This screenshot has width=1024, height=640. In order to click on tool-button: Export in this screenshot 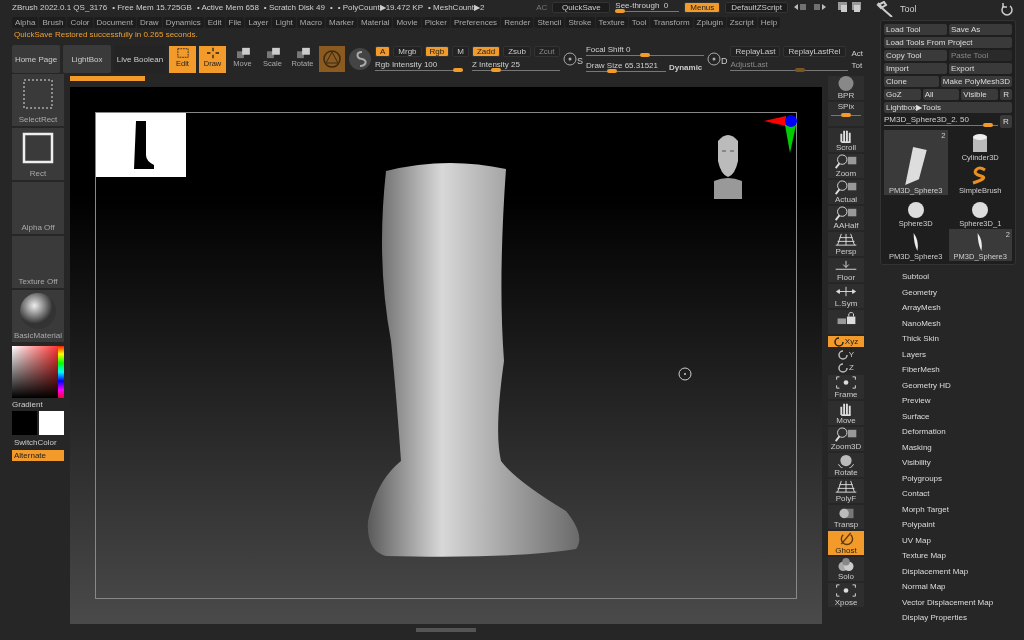, I will do `click(980, 68)`.